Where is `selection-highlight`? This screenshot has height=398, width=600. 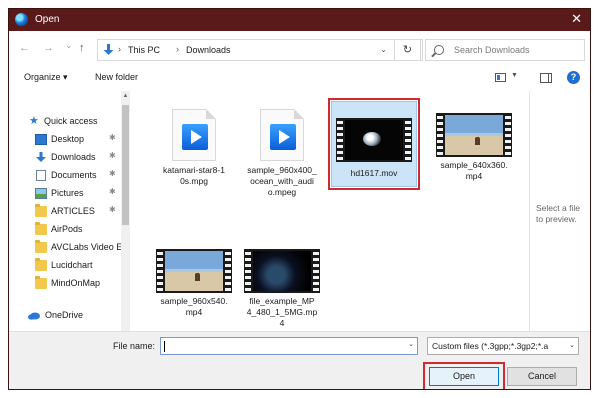 selection-highlight is located at coordinates (374, 144).